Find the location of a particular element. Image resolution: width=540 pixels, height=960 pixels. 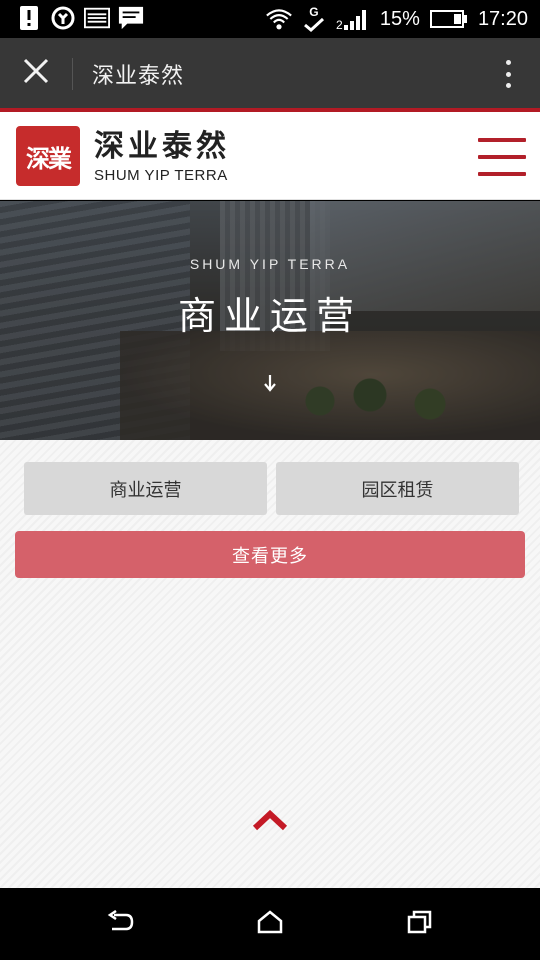

battery-percent: 15% is located at coordinates (399, 18).